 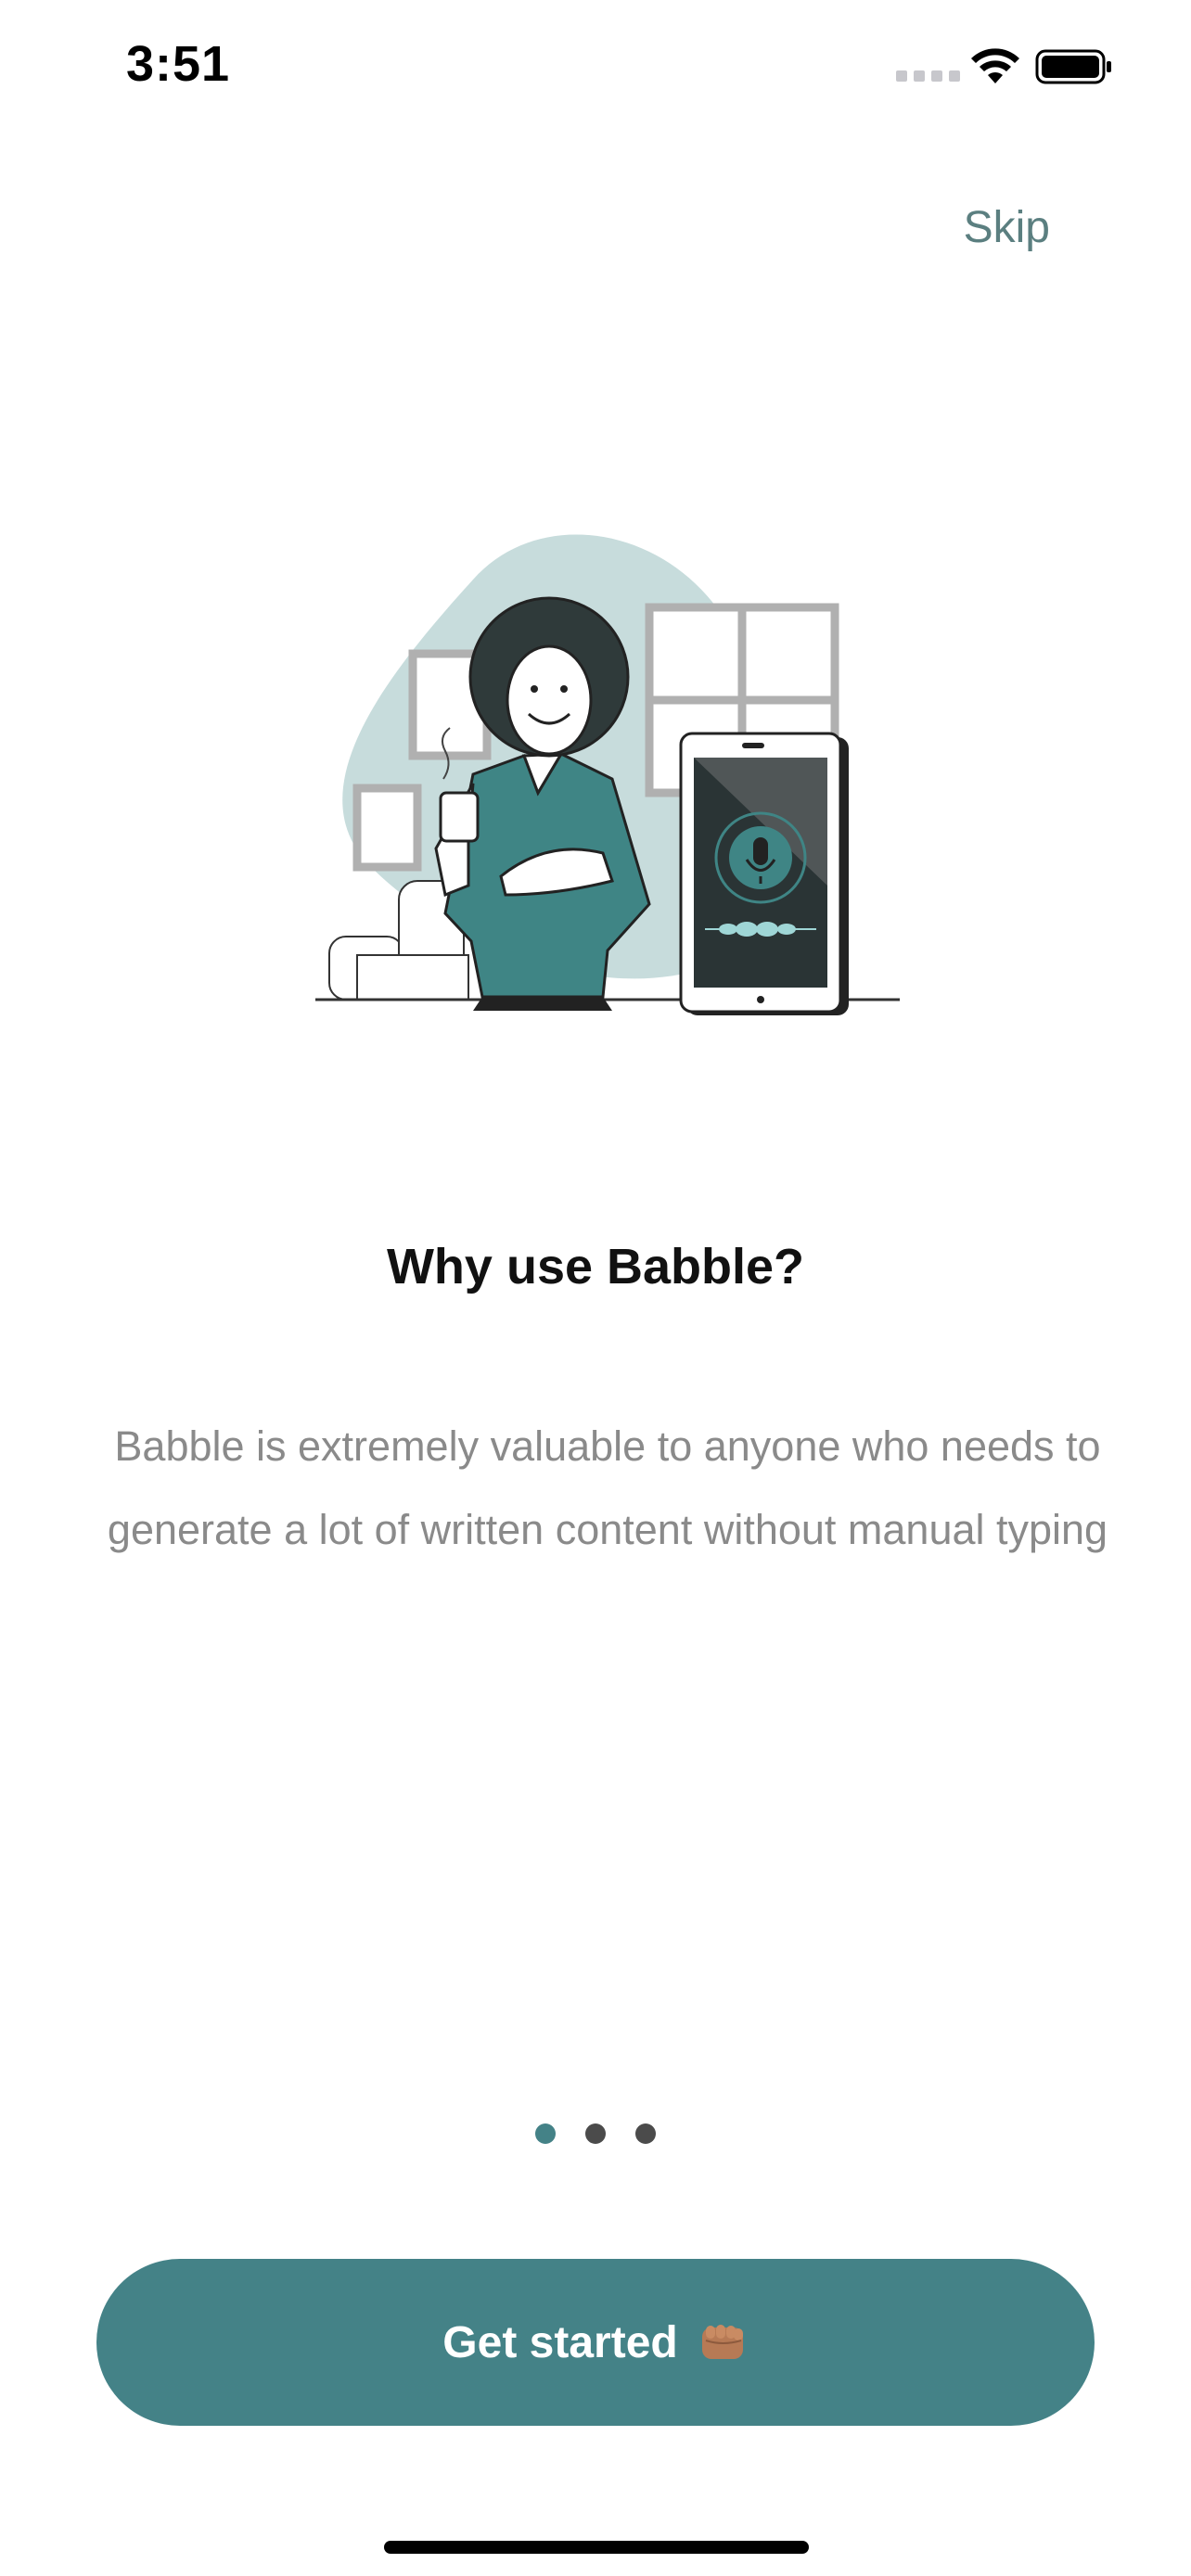 I want to click on get-started-label: Get started, so click(x=560, y=2342).